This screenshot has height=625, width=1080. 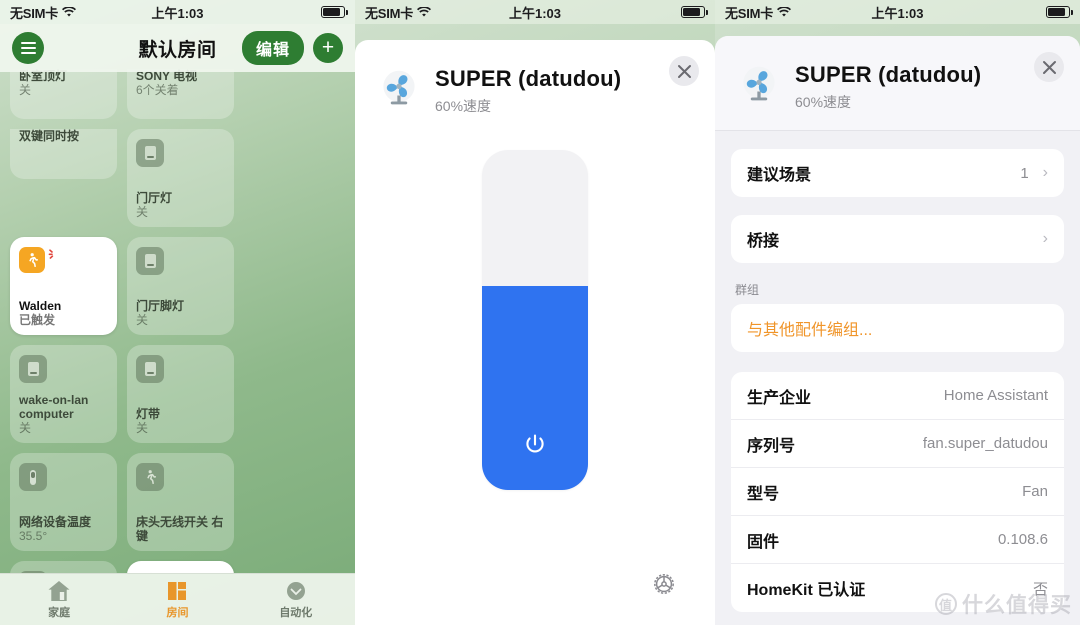 I want to click on accessory-tile: 门厅脚灯 关, so click(x=180, y=286).